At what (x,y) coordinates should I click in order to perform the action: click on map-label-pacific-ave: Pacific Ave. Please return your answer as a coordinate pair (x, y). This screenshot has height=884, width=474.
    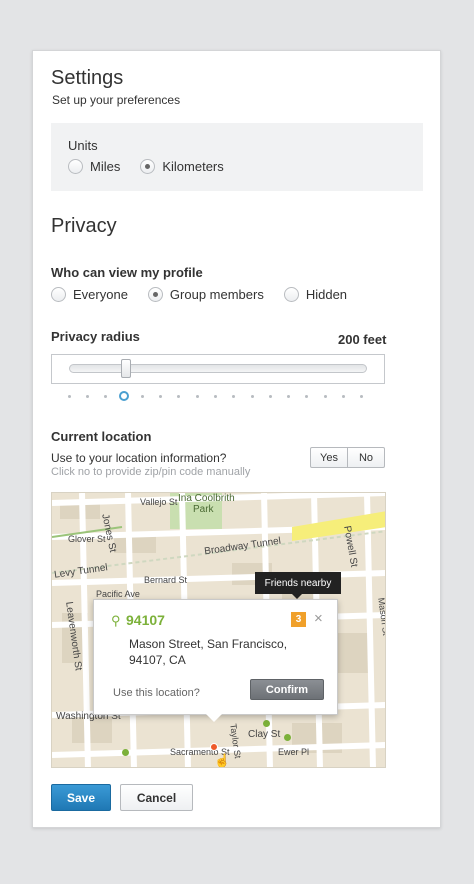
    Looking at the image, I should click on (118, 594).